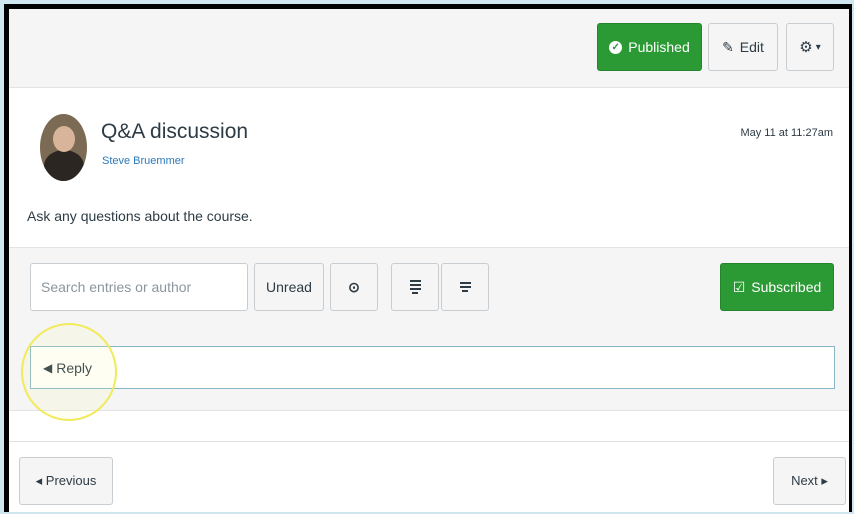 Image resolution: width=854 pixels, height=514 pixels. What do you see at coordinates (74, 367) in the screenshot?
I see `reply-label: Reply` at bounding box center [74, 367].